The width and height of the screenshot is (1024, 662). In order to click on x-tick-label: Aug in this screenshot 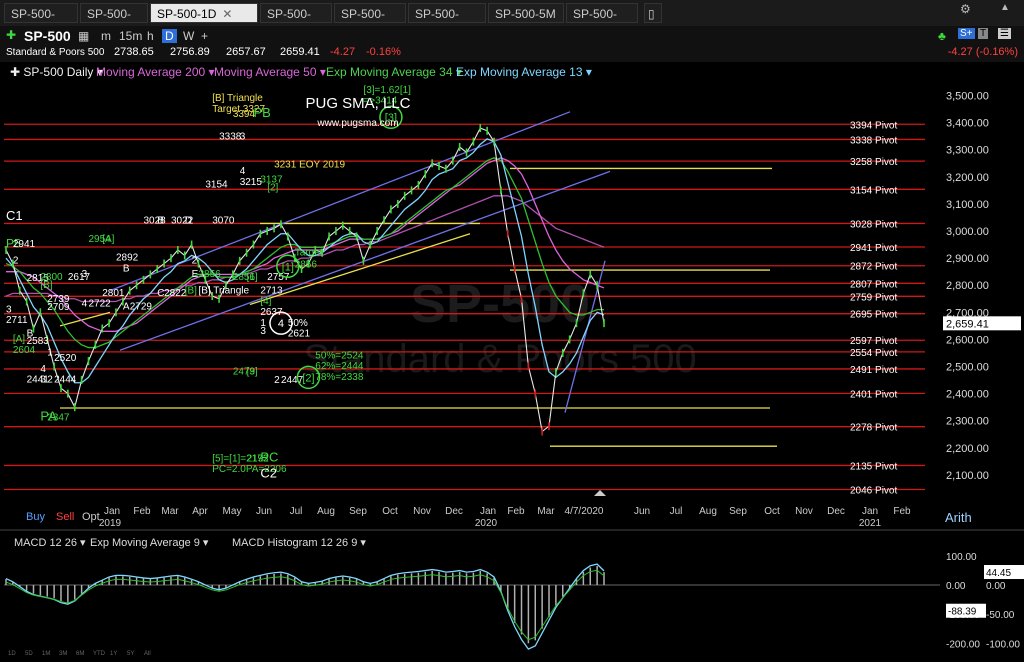, I will do `click(708, 511)`.